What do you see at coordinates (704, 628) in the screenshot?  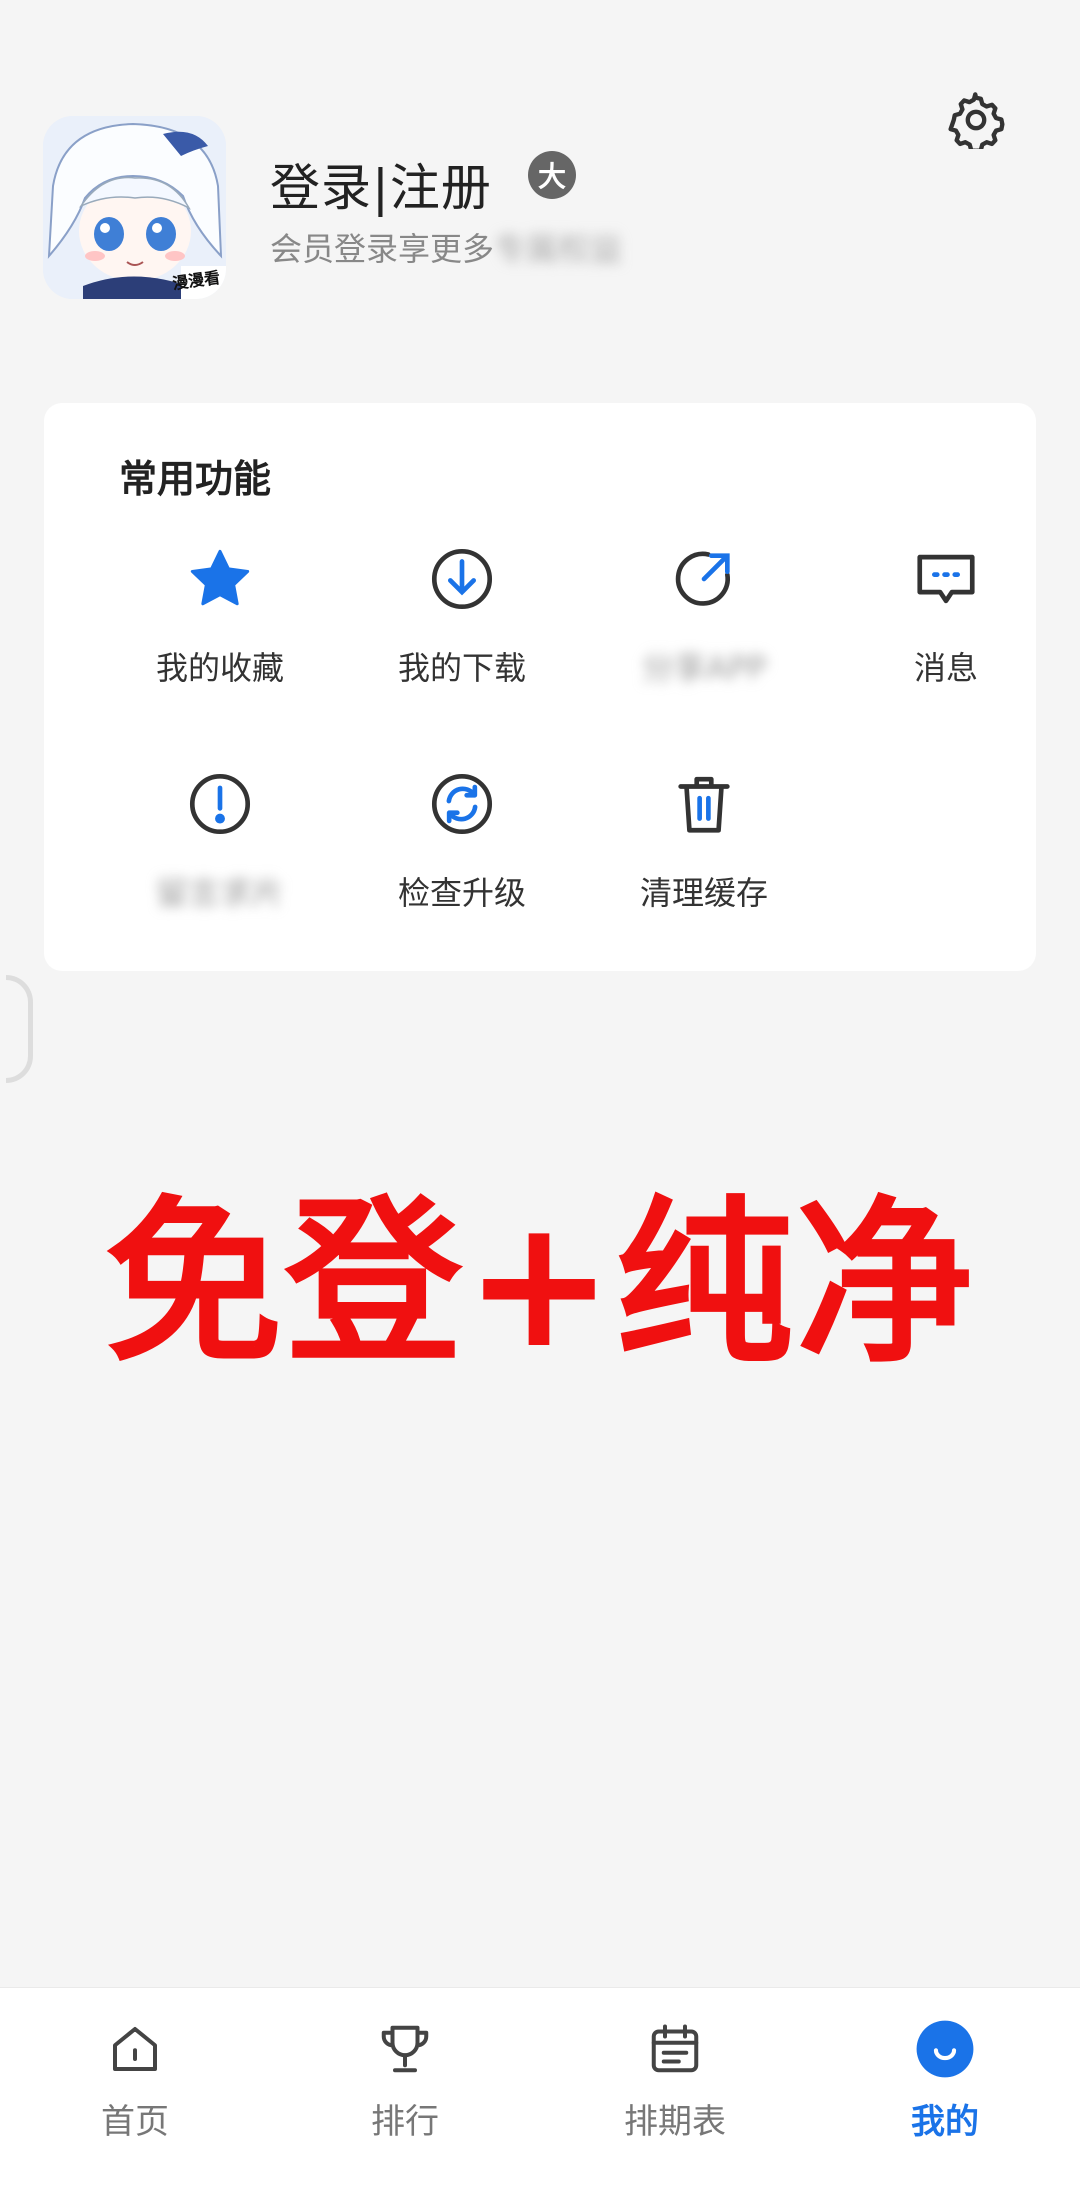 I see `share-app-item: 分享APP` at bounding box center [704, 628].